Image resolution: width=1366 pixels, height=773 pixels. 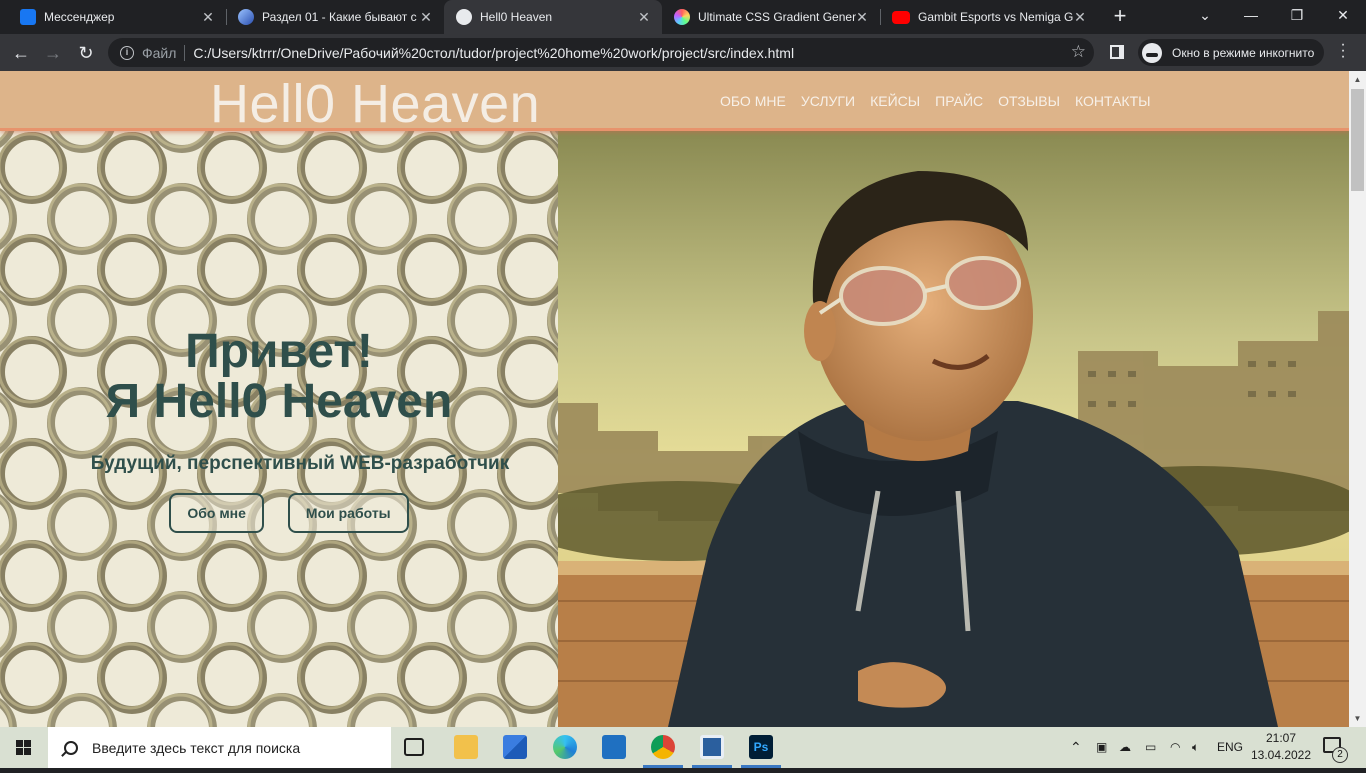 I want to click on scroll-up-icon: ▲, so click(x=1357, y=79).